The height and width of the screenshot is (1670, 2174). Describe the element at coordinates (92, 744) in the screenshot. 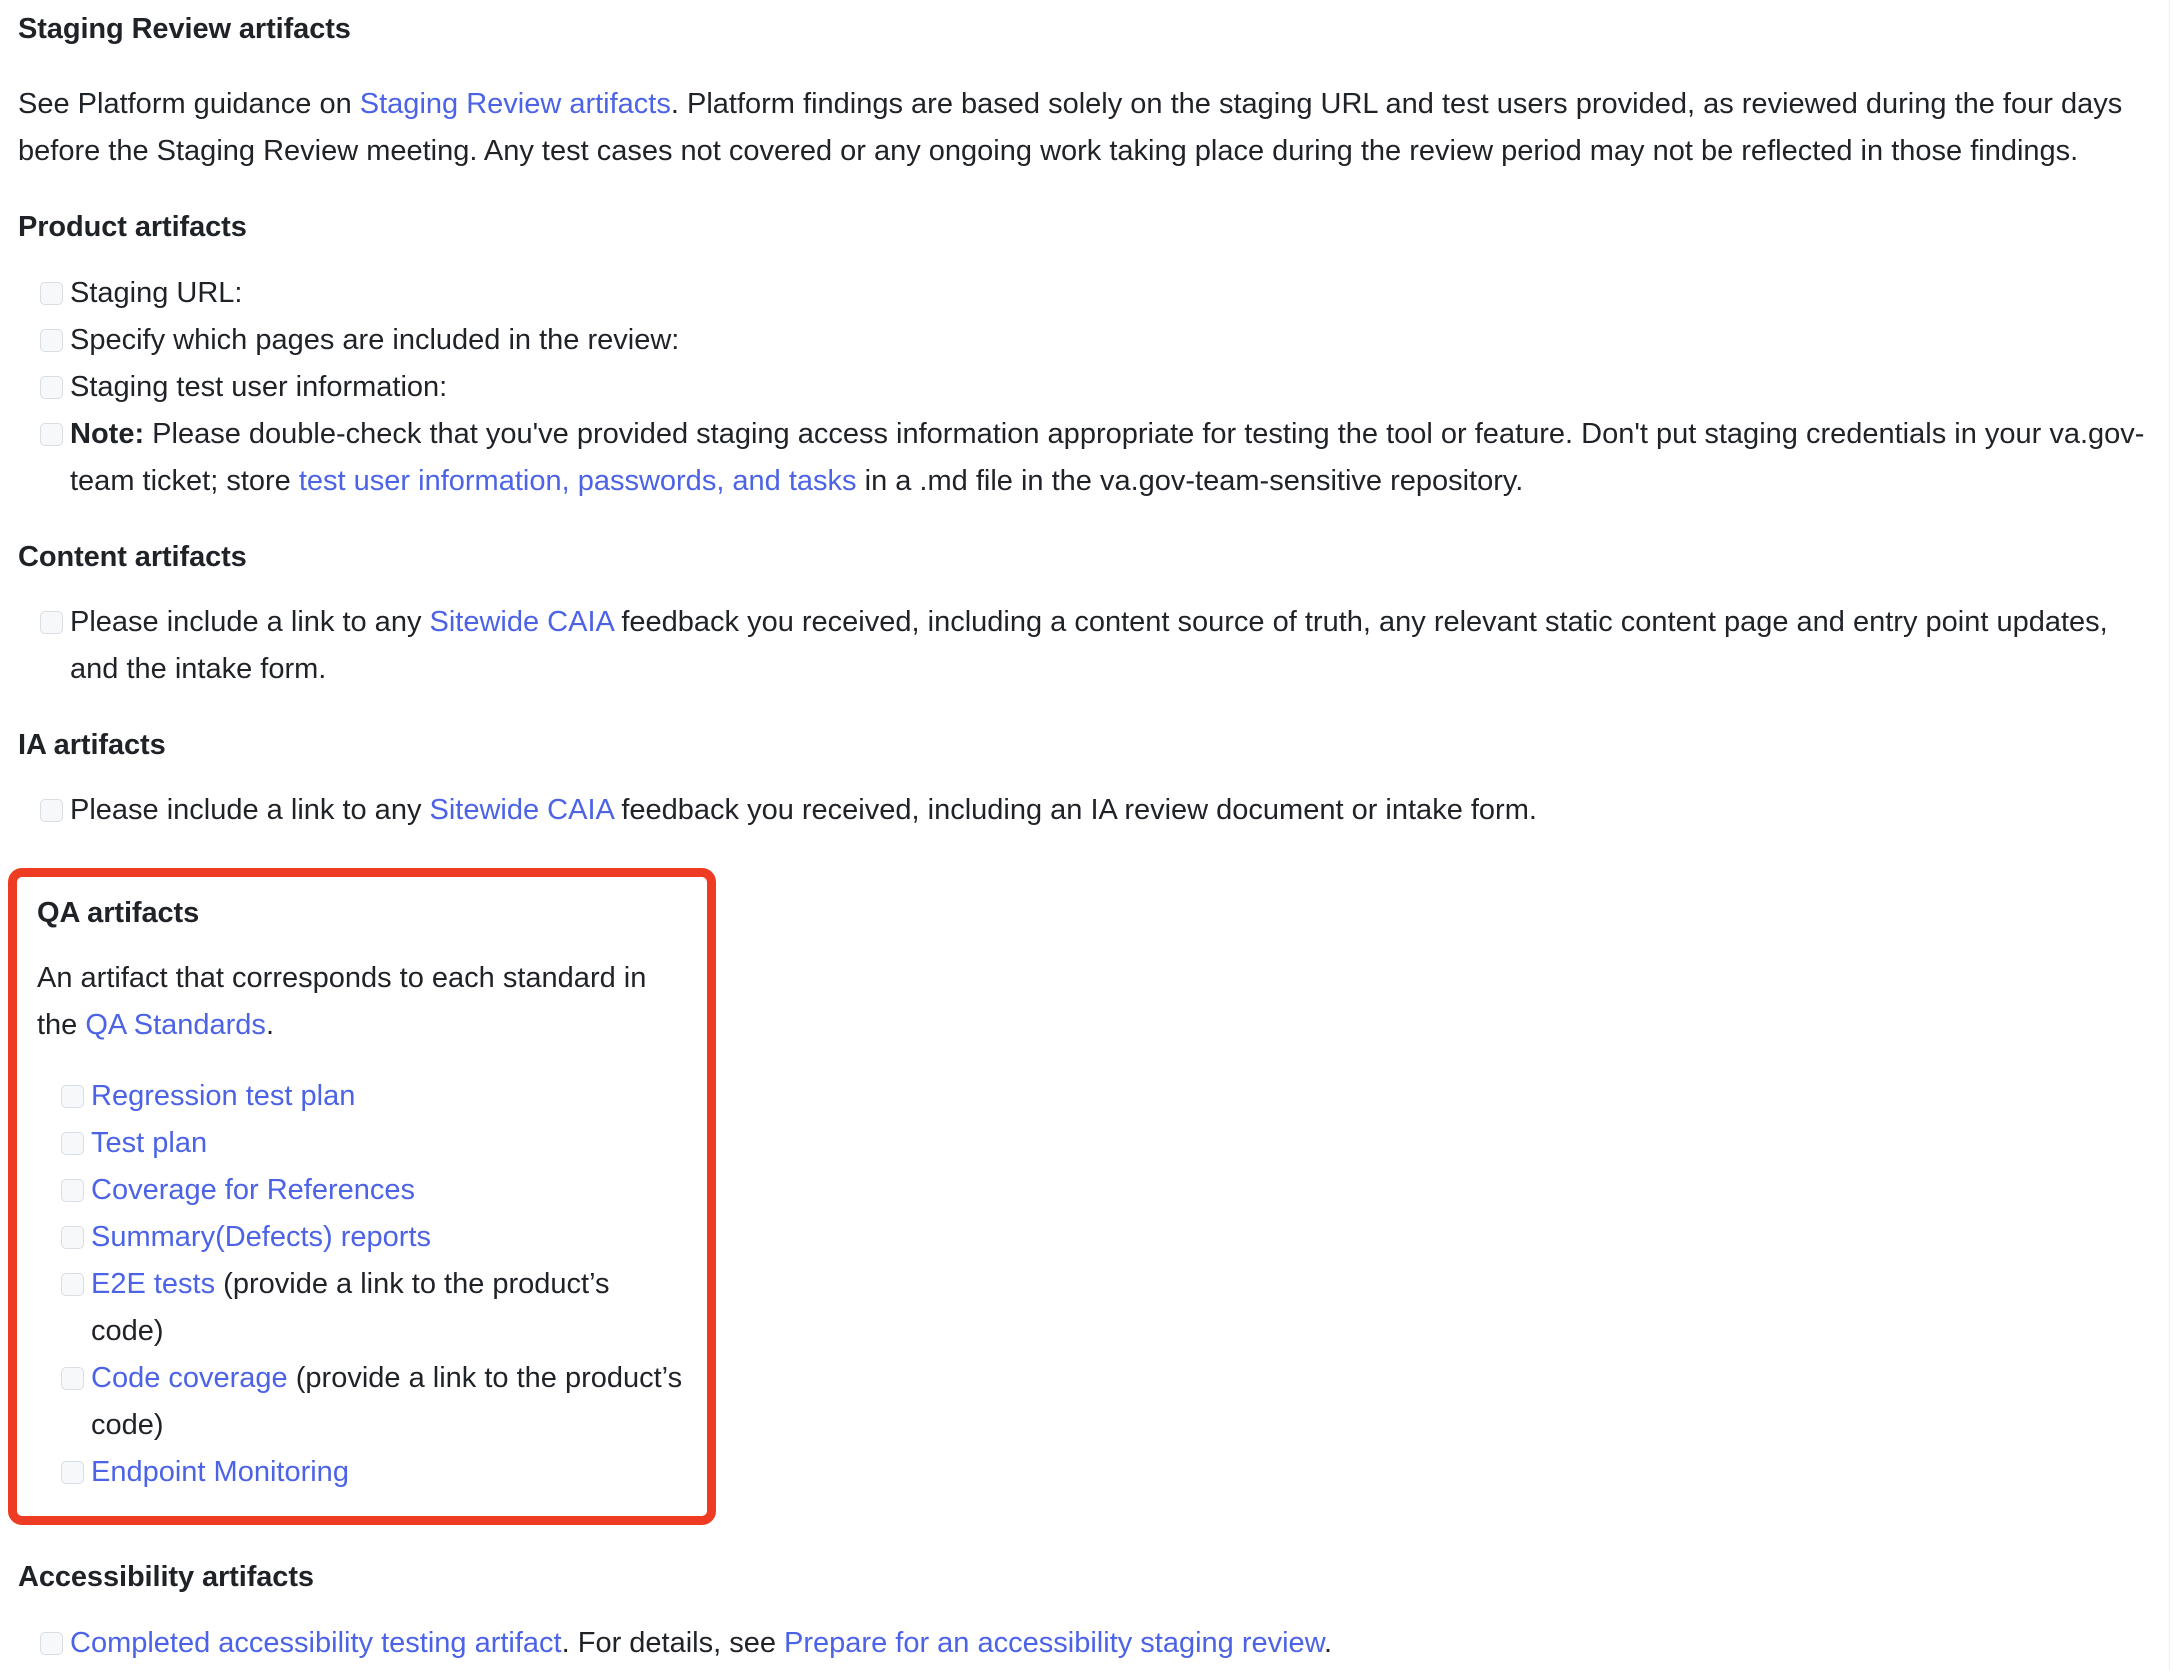

I see `section-heading-ia-artifacts: IA artifacts` at that location.